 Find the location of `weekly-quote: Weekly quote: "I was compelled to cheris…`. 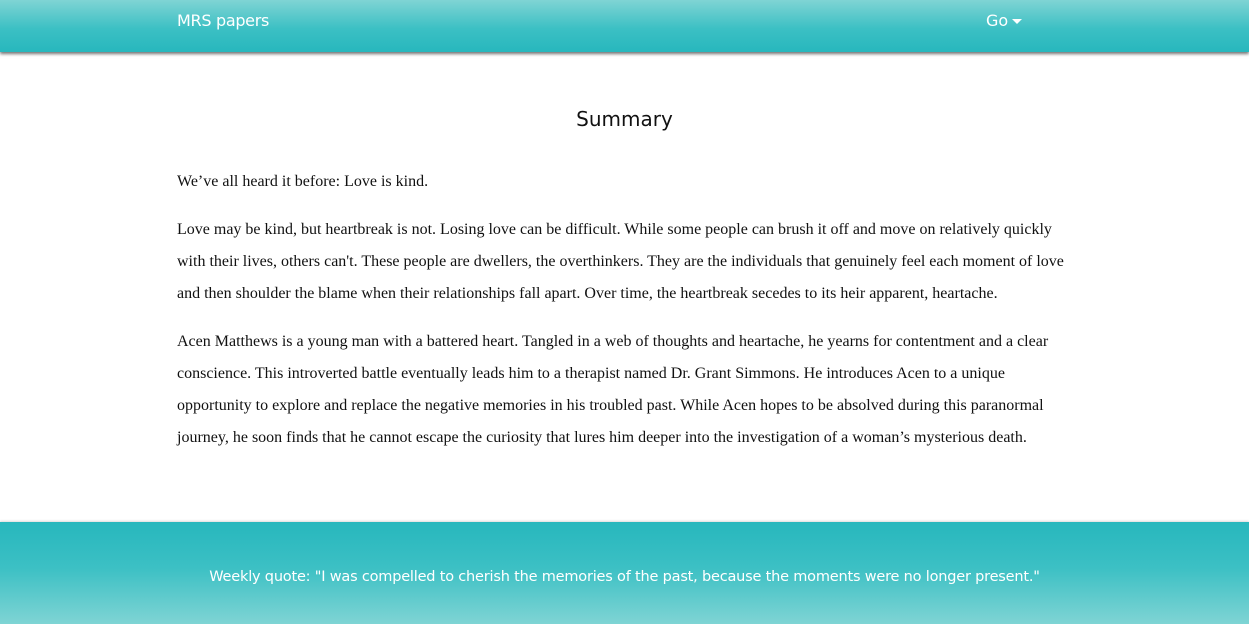

weekly-quote: Weekly quote: "I was compelled to cheris… is located at coordinates (624, 577).